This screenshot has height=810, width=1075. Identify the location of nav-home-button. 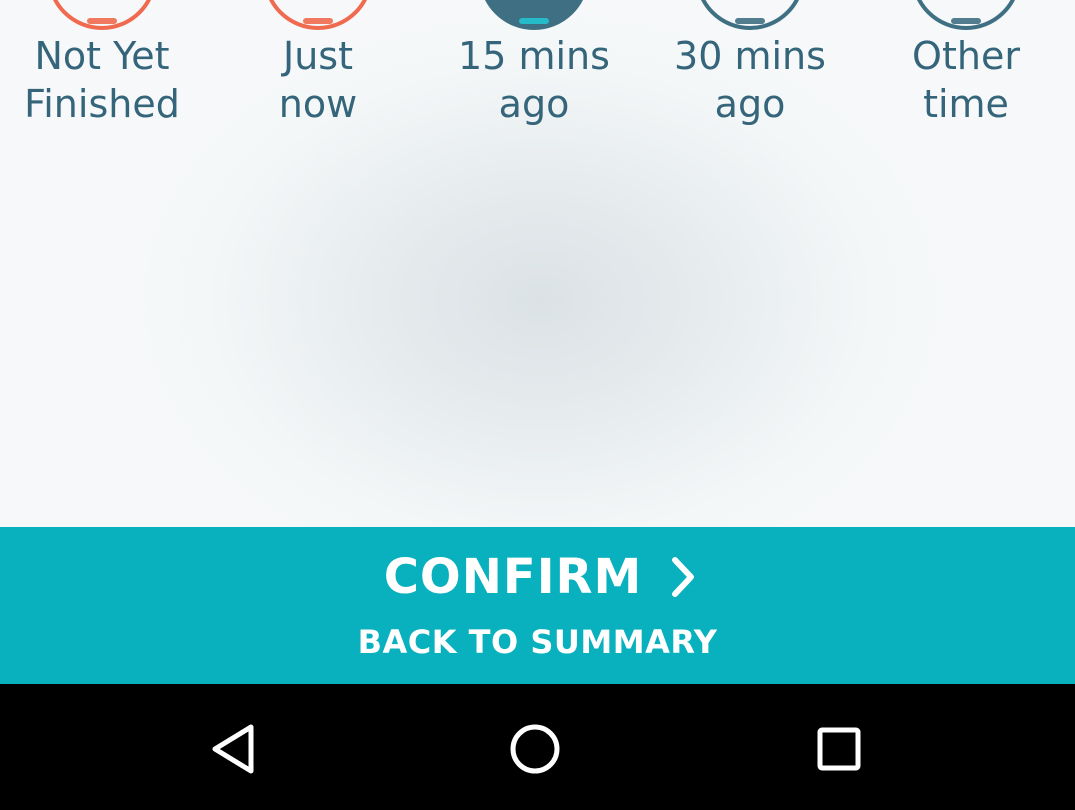
(535, 749).